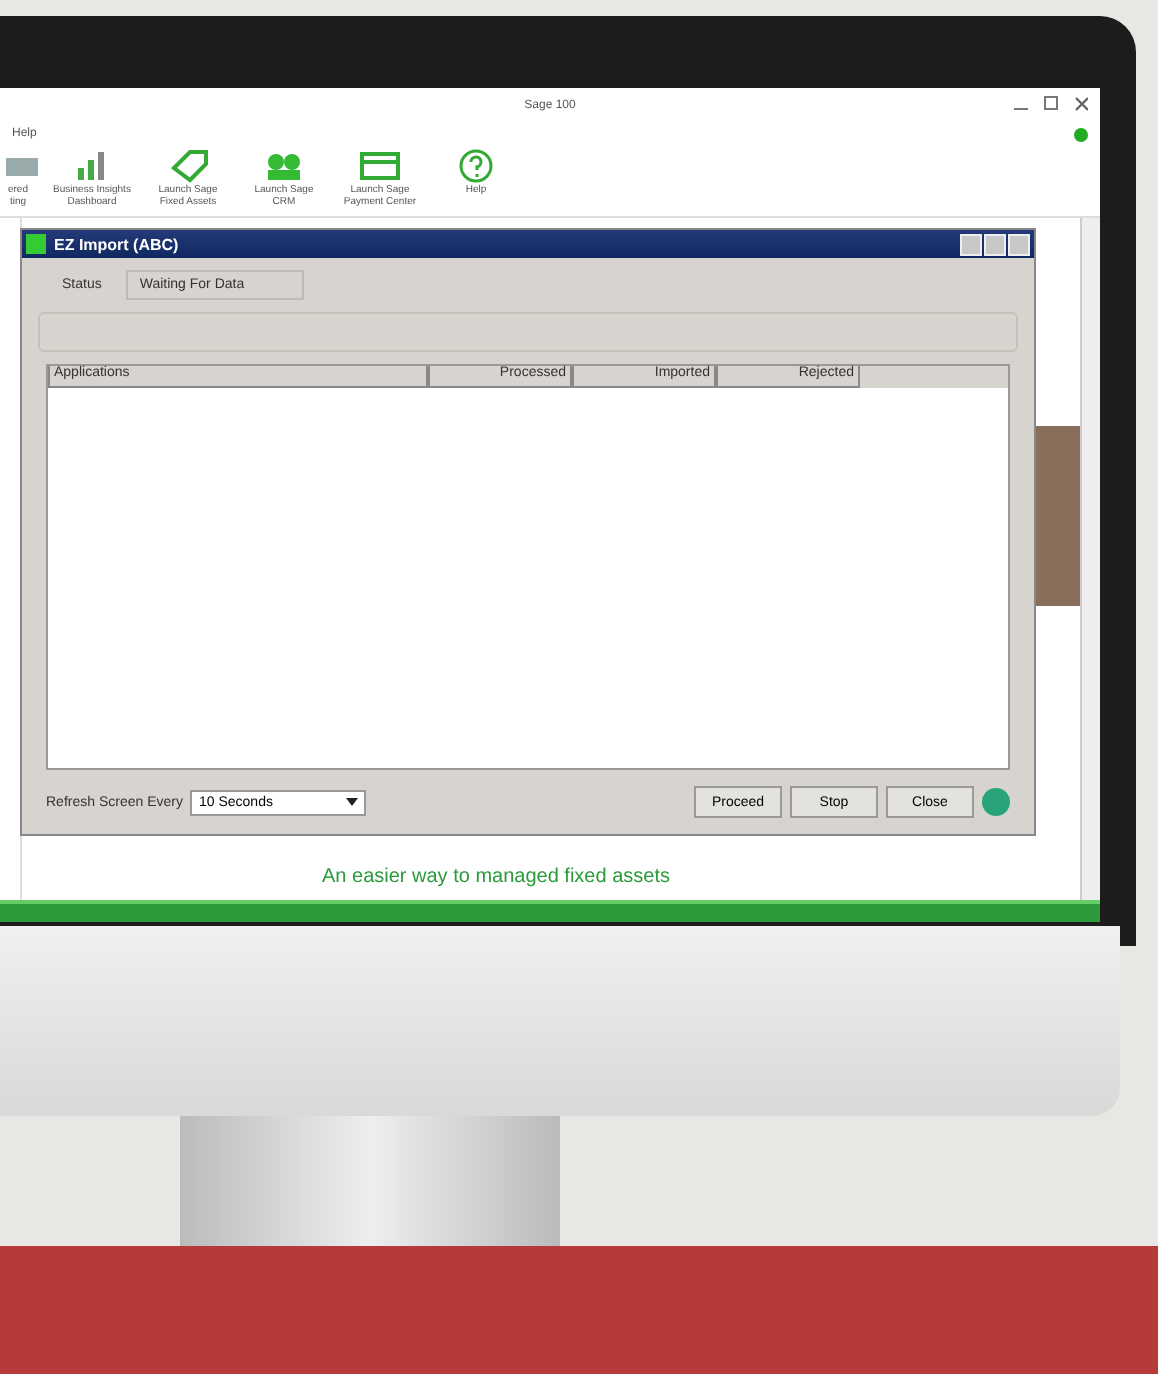  I want to click on people-icon, so click(284, 166).